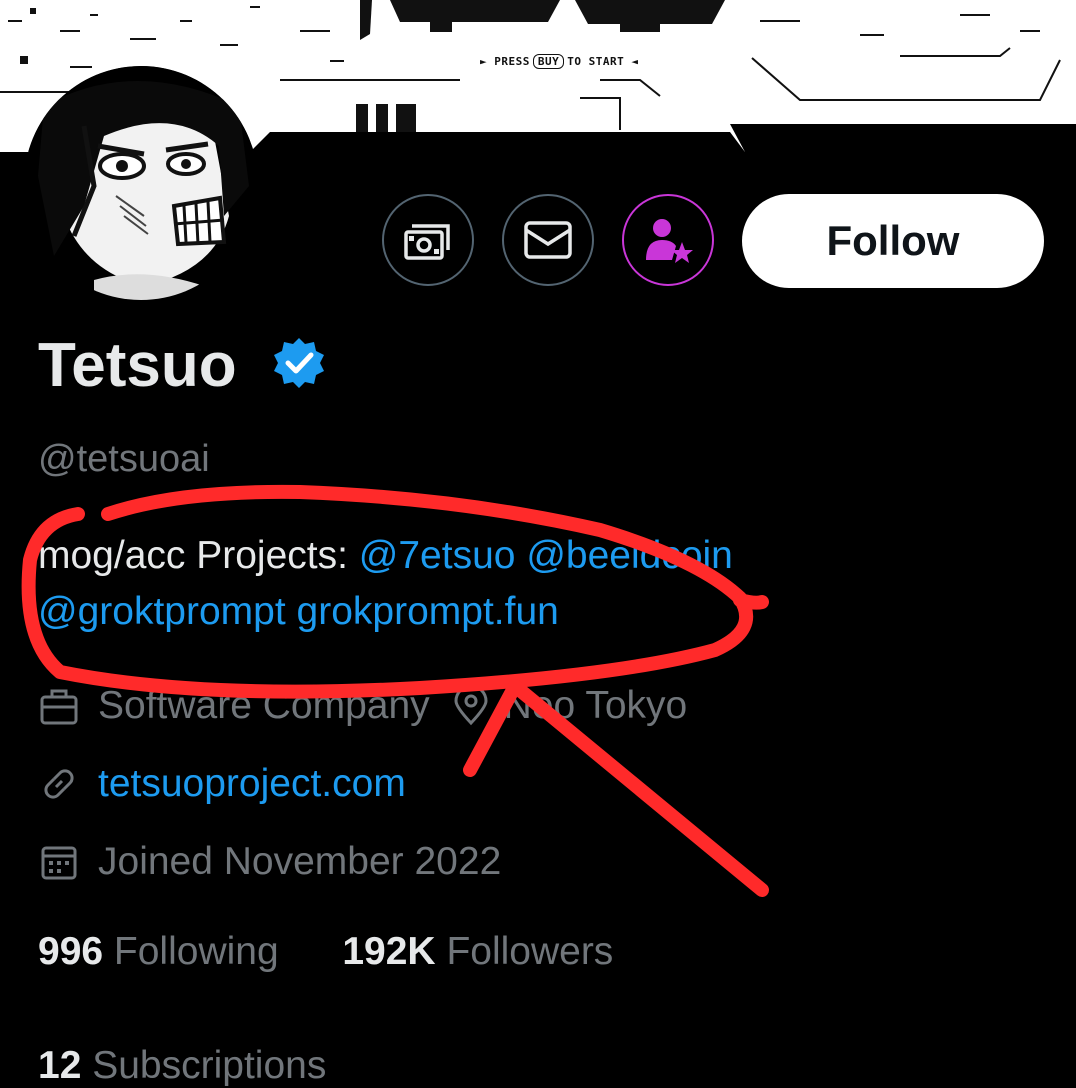  I want to click on bio-website-link: grokprompt.fun, so click(428, 611).